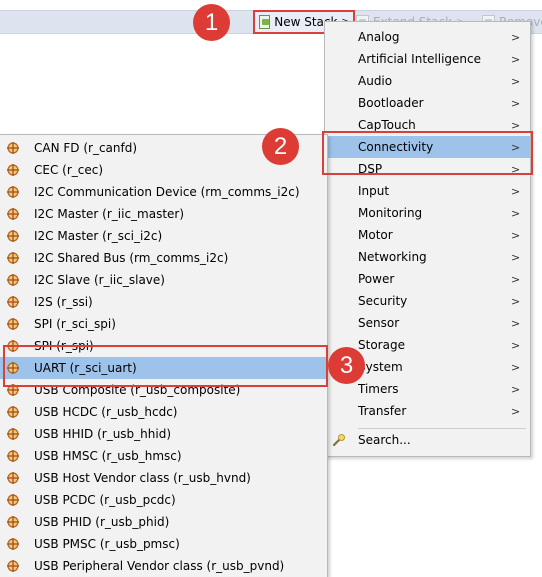  What do you see at coordinates (427, 213) in the screenshot?
I see `category-item-monitoring: Monitoring >` at bounding box center [427, 213].